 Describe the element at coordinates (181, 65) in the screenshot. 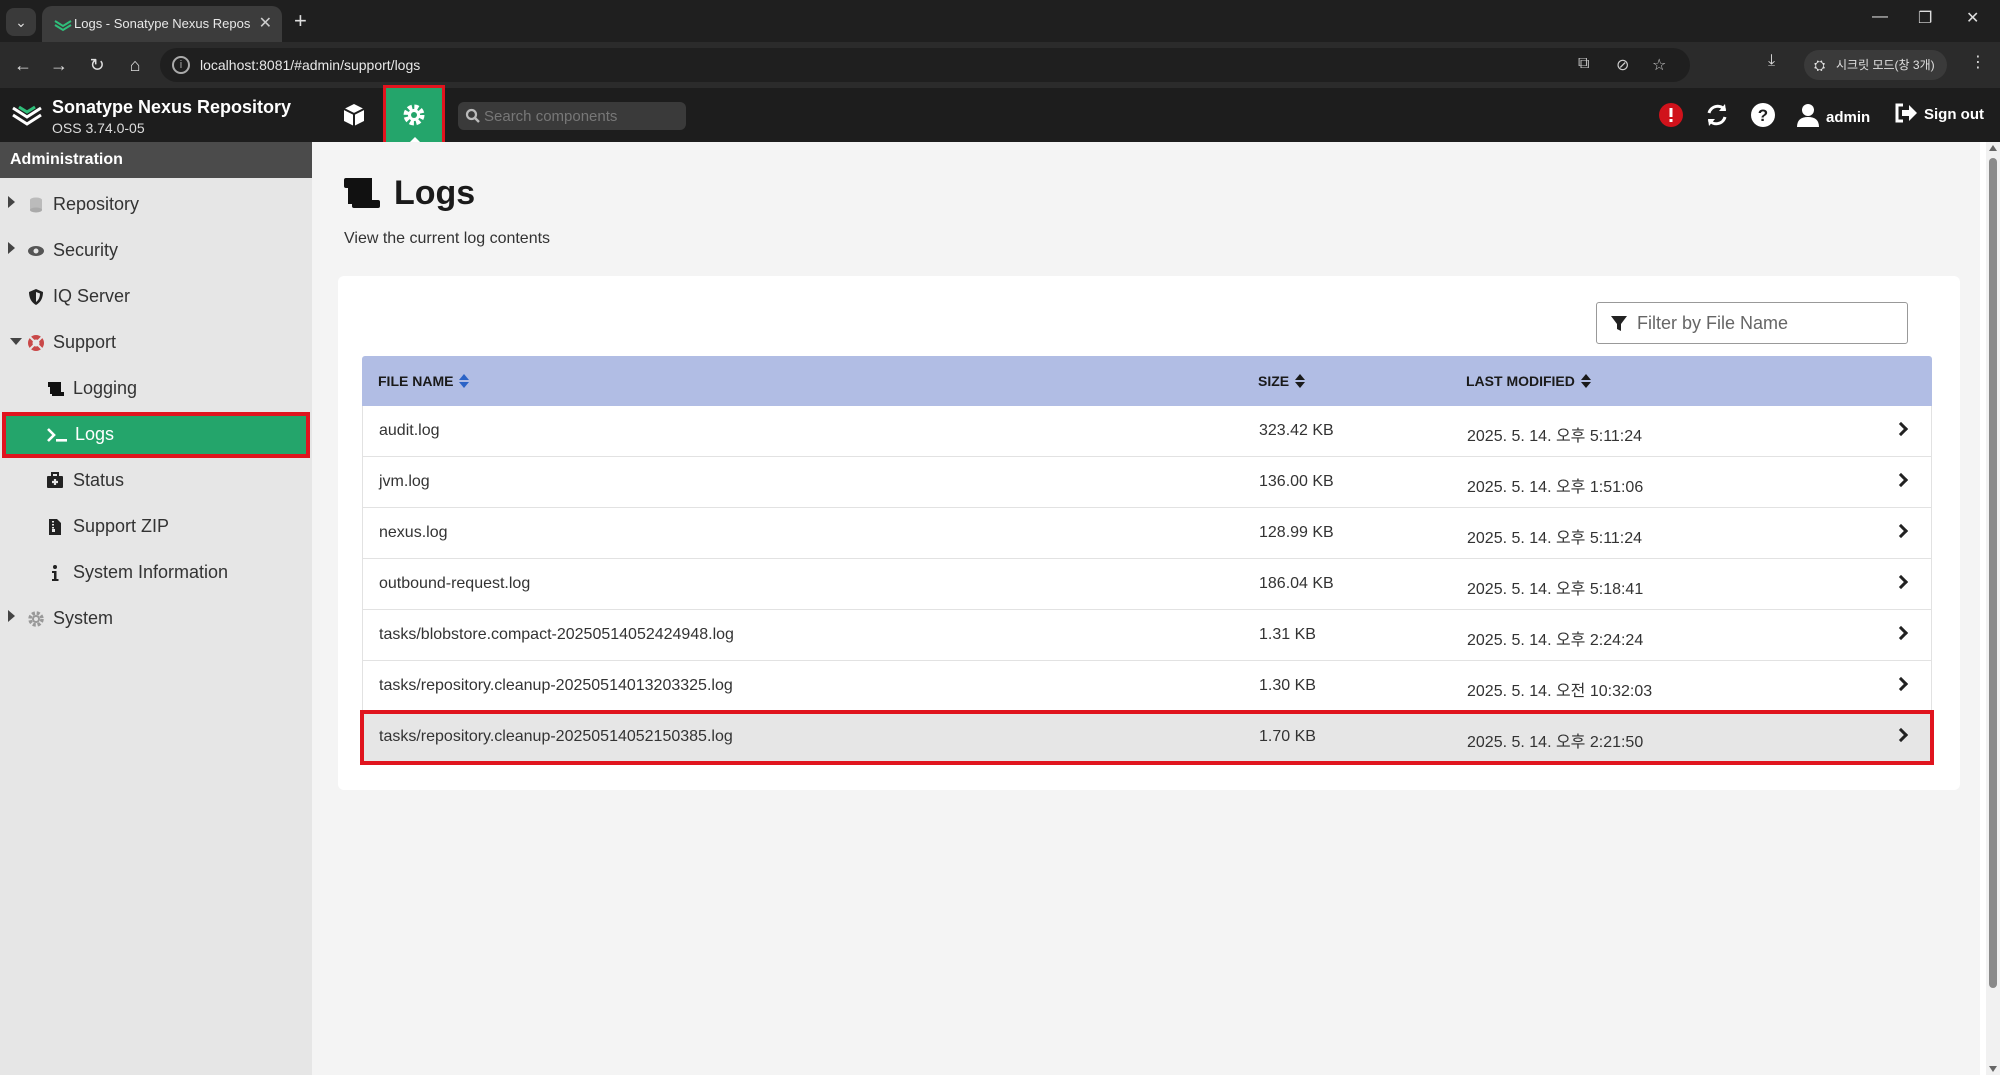

I see `site-info-icon: i` at that location.